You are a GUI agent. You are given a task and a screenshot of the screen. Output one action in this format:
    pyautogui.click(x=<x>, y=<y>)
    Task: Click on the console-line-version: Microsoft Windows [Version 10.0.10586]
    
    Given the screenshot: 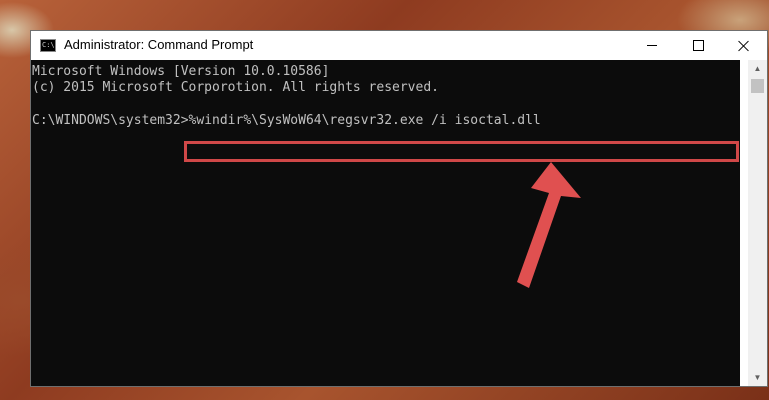 What is the action you would take?
    pyautogui.click(x=181, y=71)
    